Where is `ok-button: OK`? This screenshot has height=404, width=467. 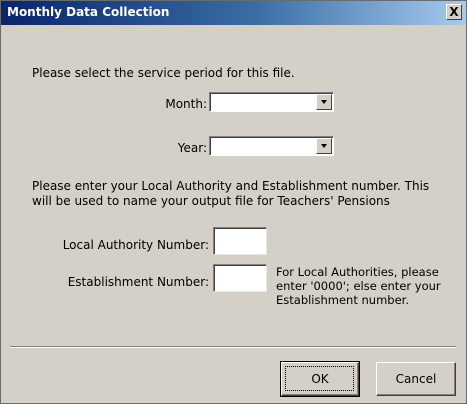
ok-button: OK is located at coordinates (320, 379).